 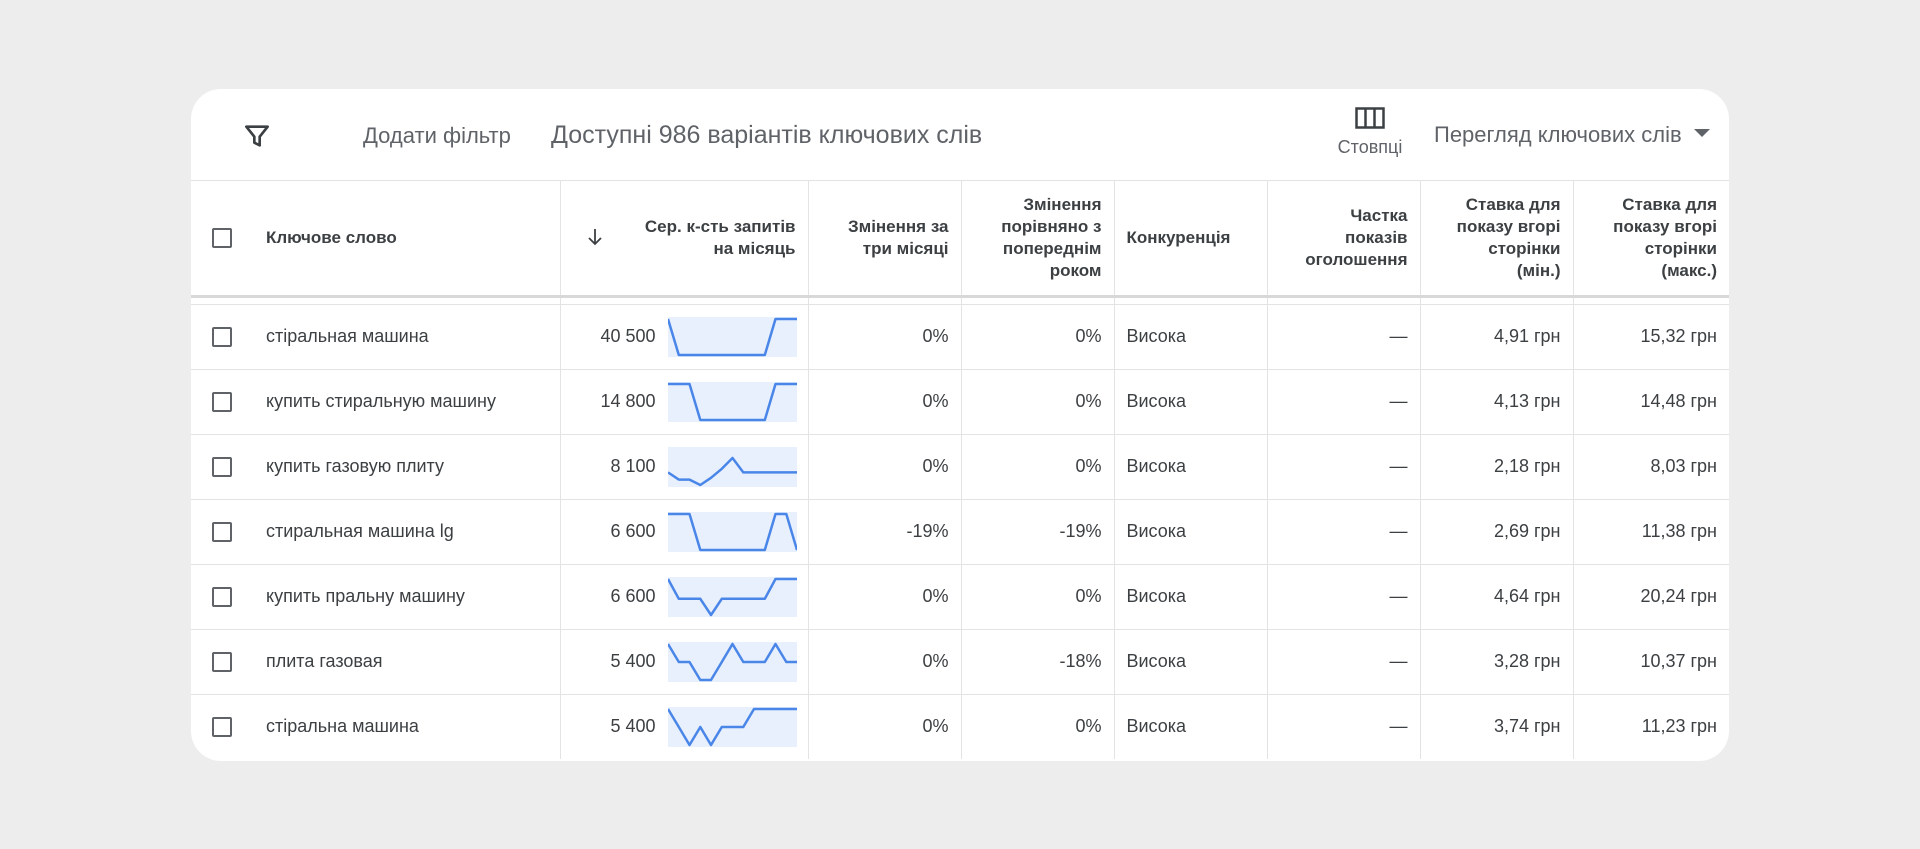 I want to click on arrow-down-icon, so click(x=594, y=237).